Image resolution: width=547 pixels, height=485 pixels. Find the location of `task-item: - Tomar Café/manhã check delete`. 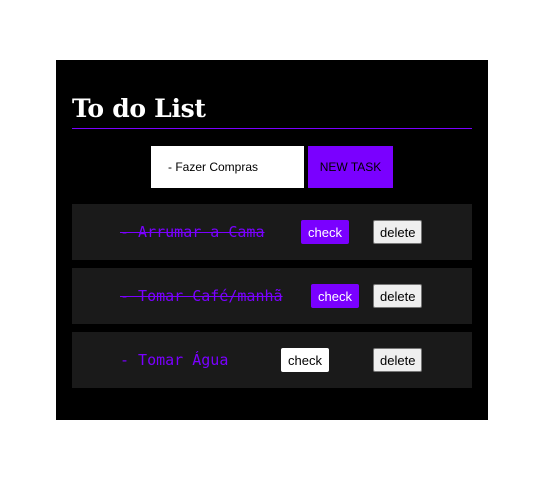

task-item: - Tomar Café/manhã check delete is located at coordinates (272, 296).